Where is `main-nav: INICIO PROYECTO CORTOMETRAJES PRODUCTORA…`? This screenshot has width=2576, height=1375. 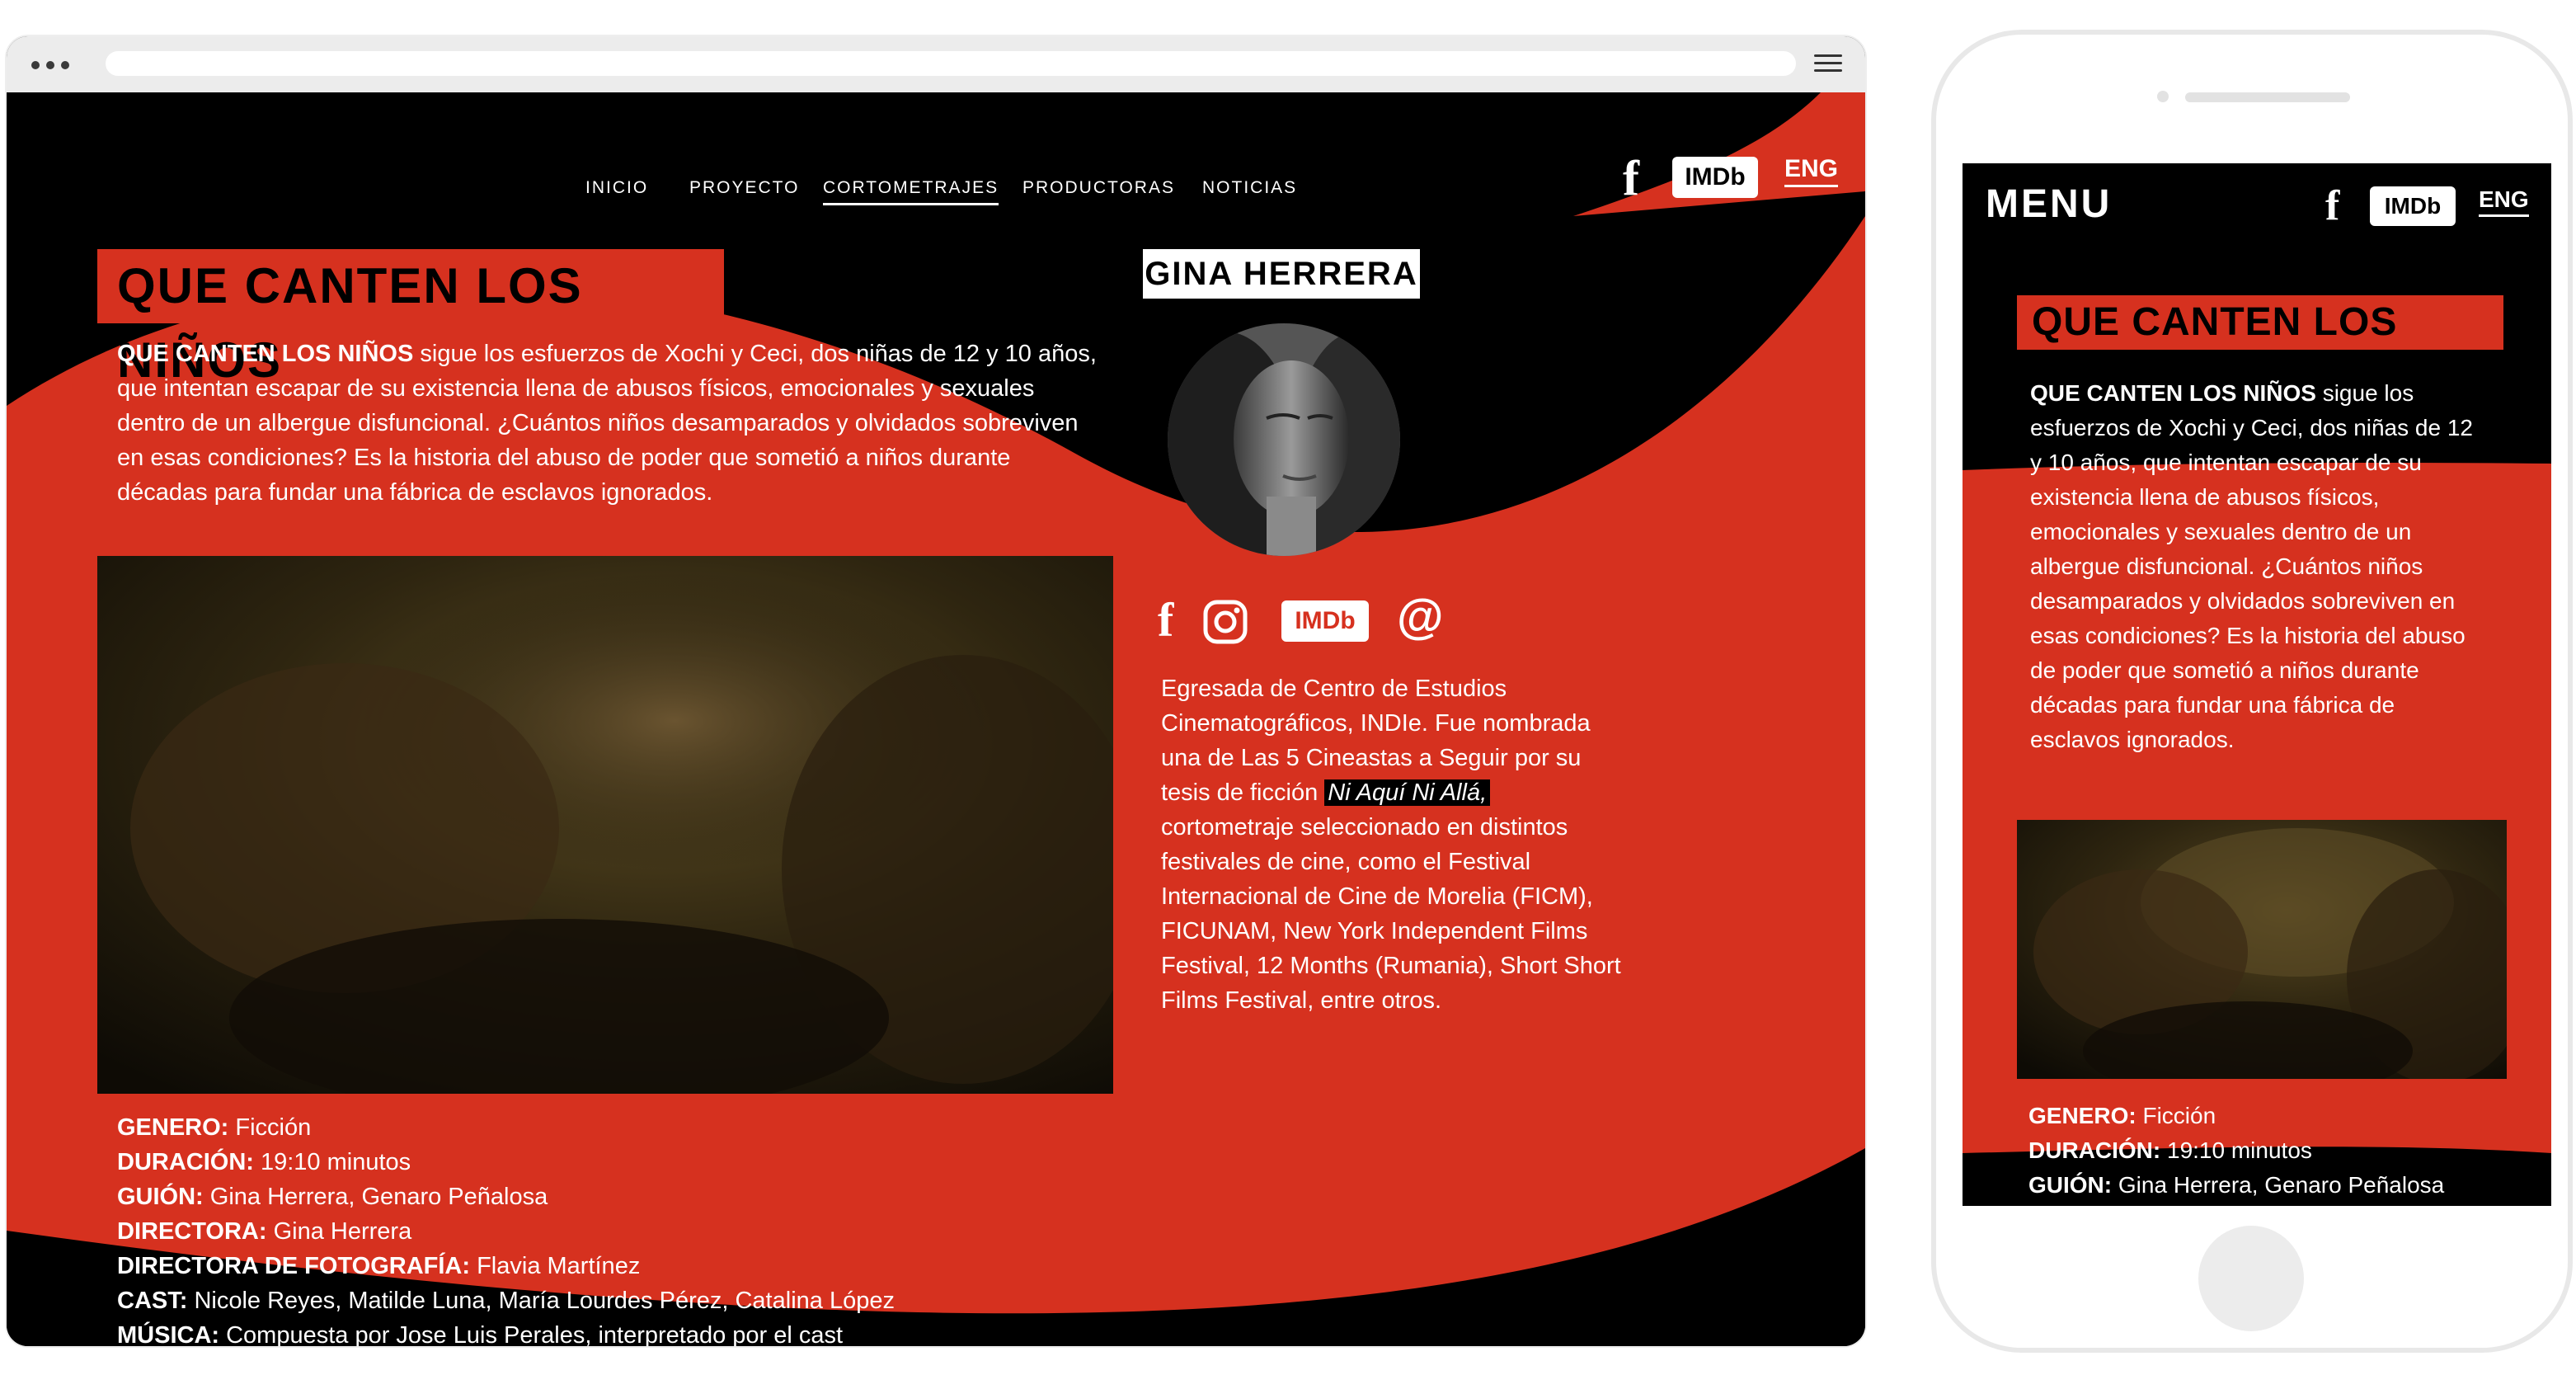
main-nav: INICIO PROYECTO CORTOMETRAJES PRODUCTORA… is located at coordinates (936, 194).